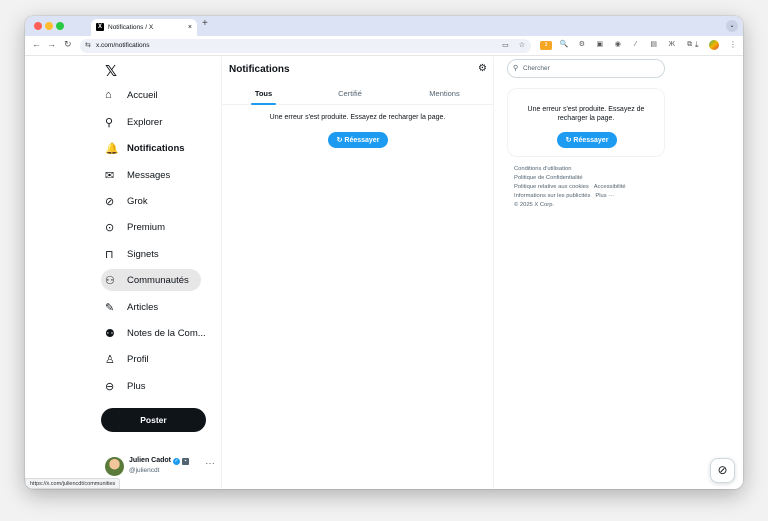  What do you see at coordinates (384, 26) in the screenshot?
I see `tab-strip: X Notifications / X × + ⌄` at bounding box center [384, 26].